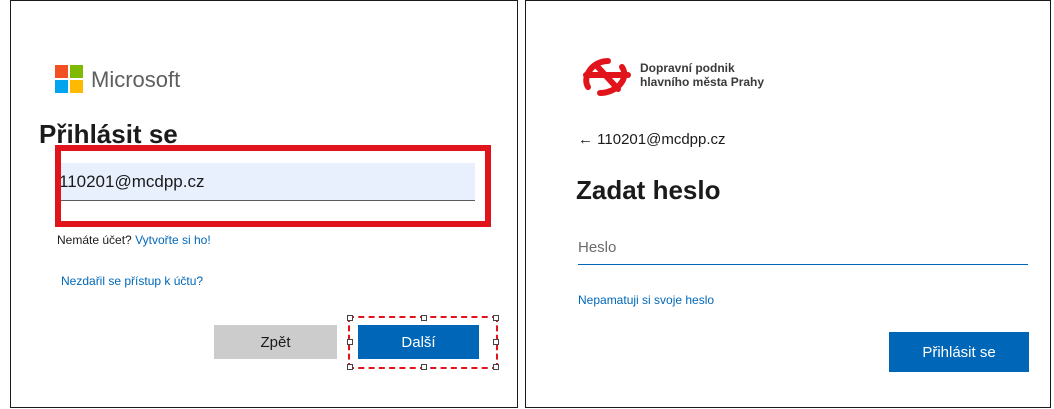 This screenshot has width=1054, height=409. I want to click on create-account-link: Vytvořte si ho!, so click(173, 240).